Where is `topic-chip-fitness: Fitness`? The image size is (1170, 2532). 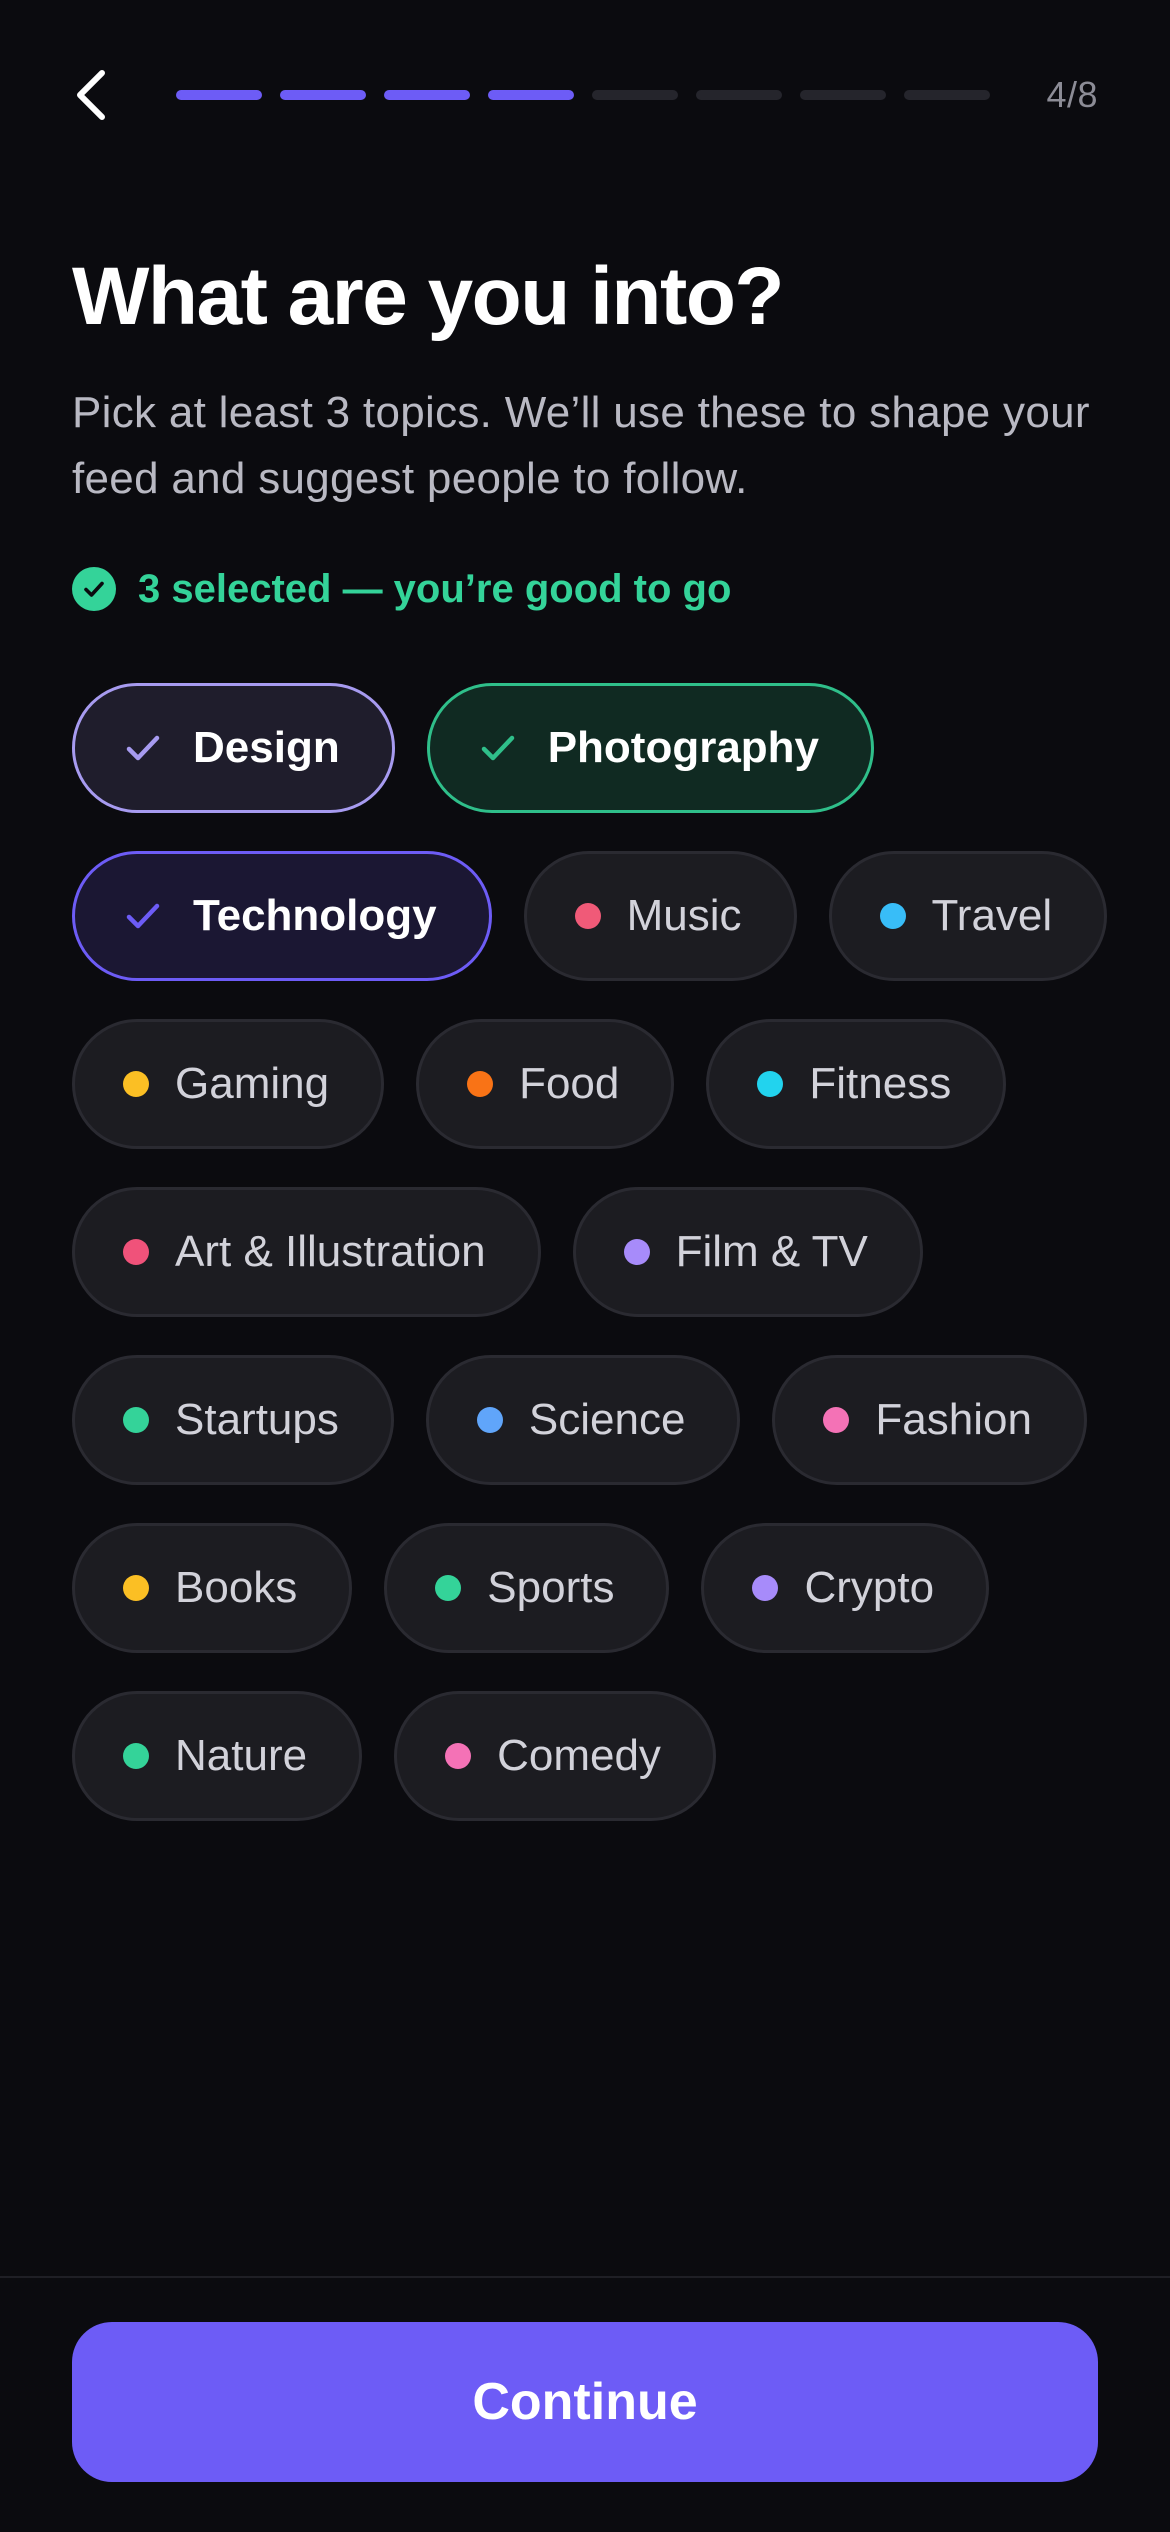
topic-chip-fitness: Fitness is located at coordinates (856, 1084).